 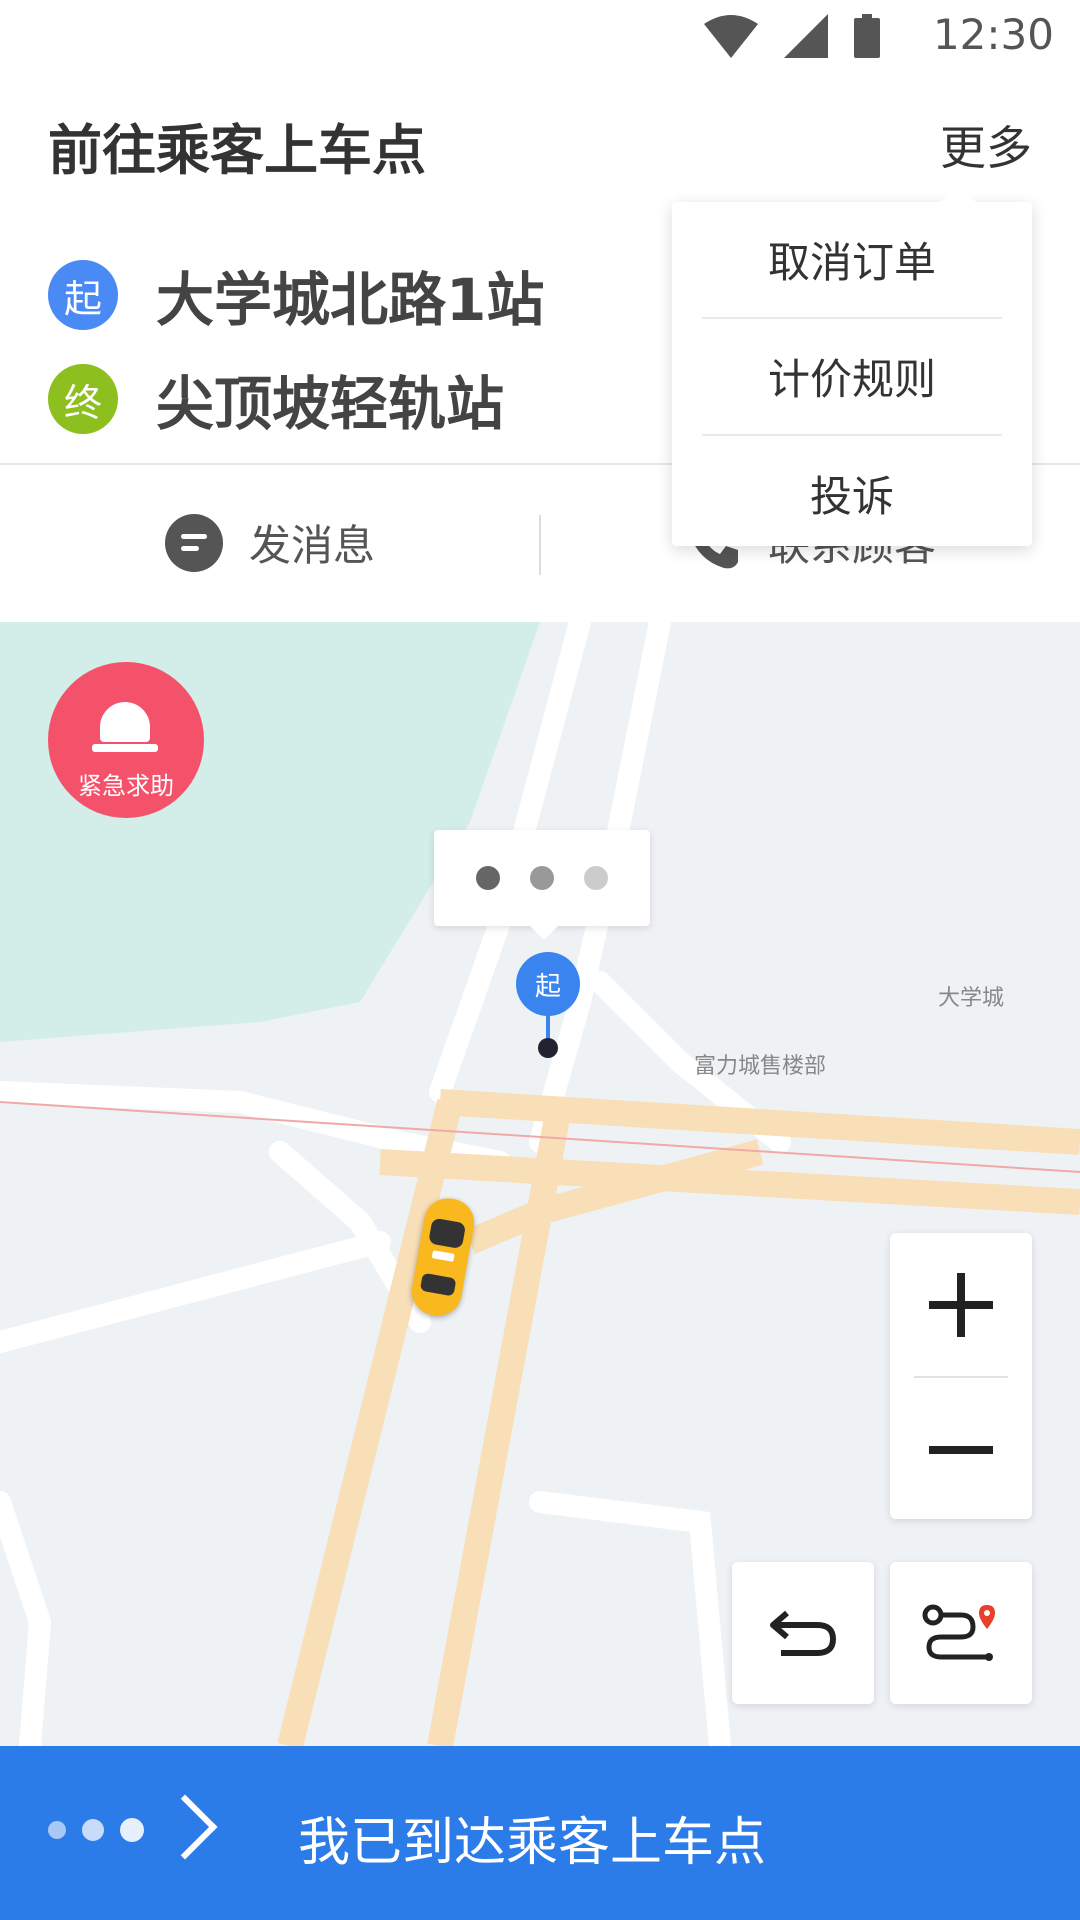 I want to click on chevron-right-icon, so click(x=185, y=1827).